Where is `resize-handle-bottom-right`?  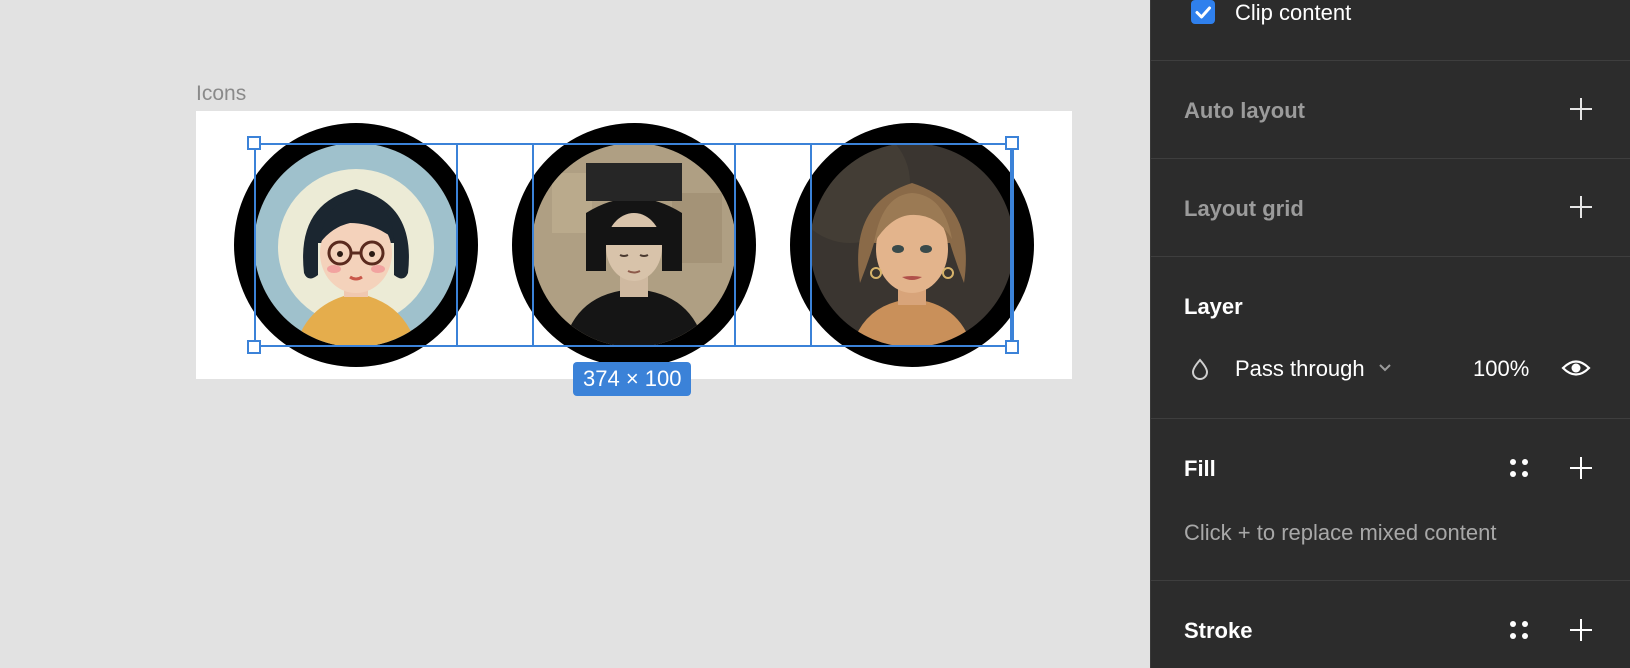 resize-handle-bottom-right is located at coordinates (1012, 347).